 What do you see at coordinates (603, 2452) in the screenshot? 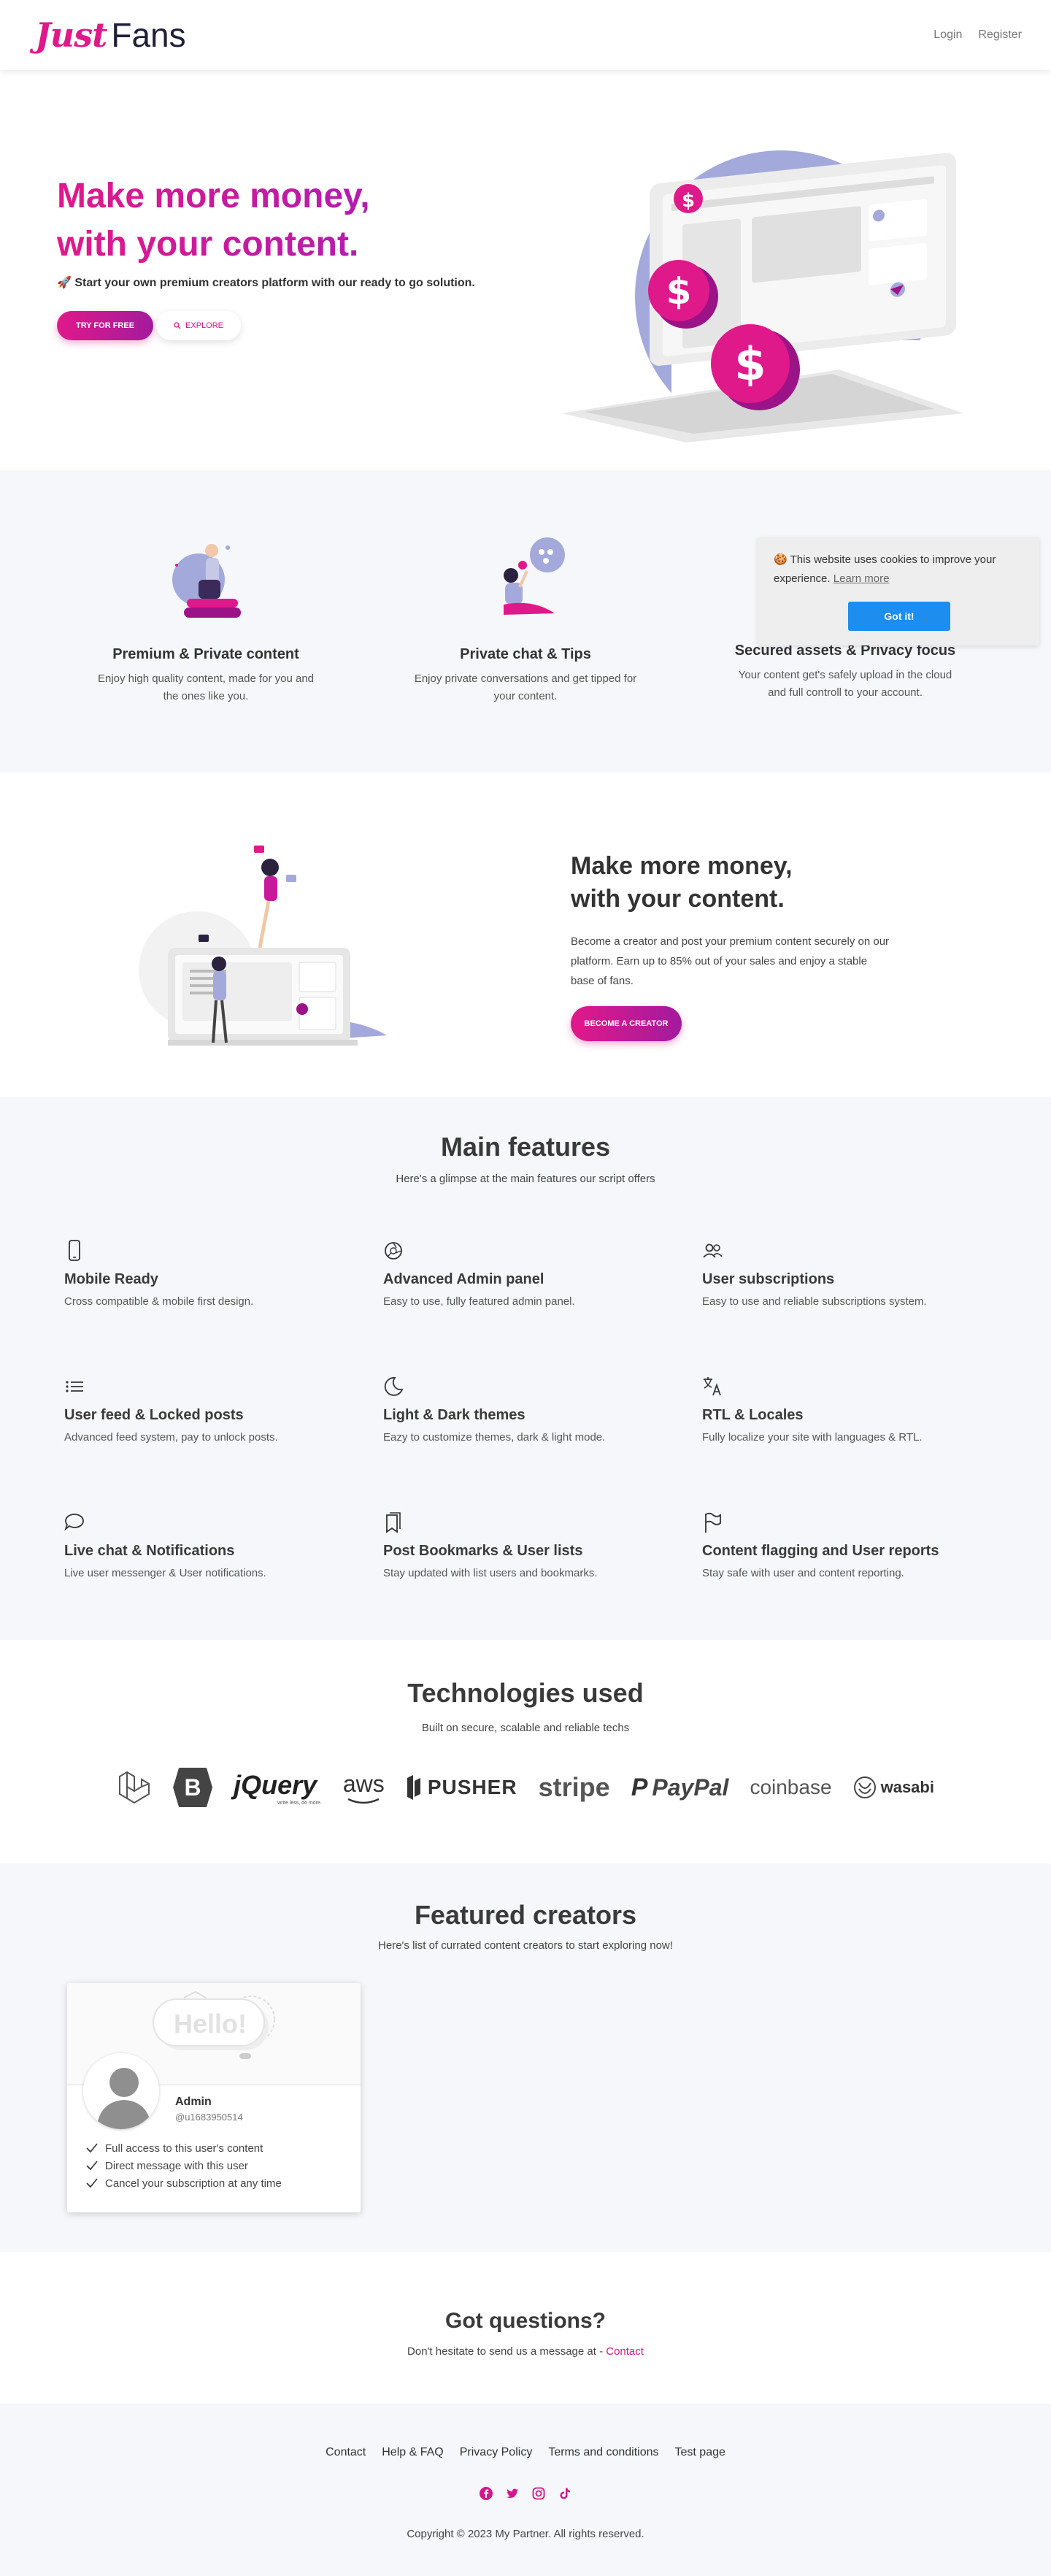
I see `footer-link-terms: Terms and conditions` at bounding box center [603, 2452].